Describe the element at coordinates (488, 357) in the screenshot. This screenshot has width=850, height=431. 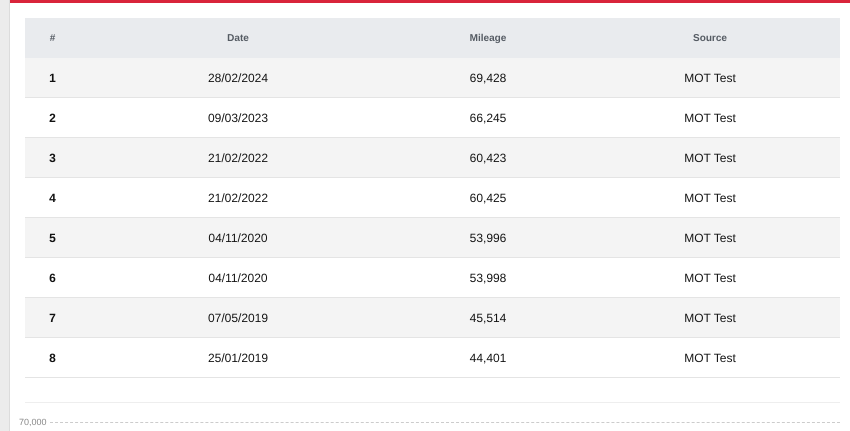
I see `table-cell: 44,401` at that location.